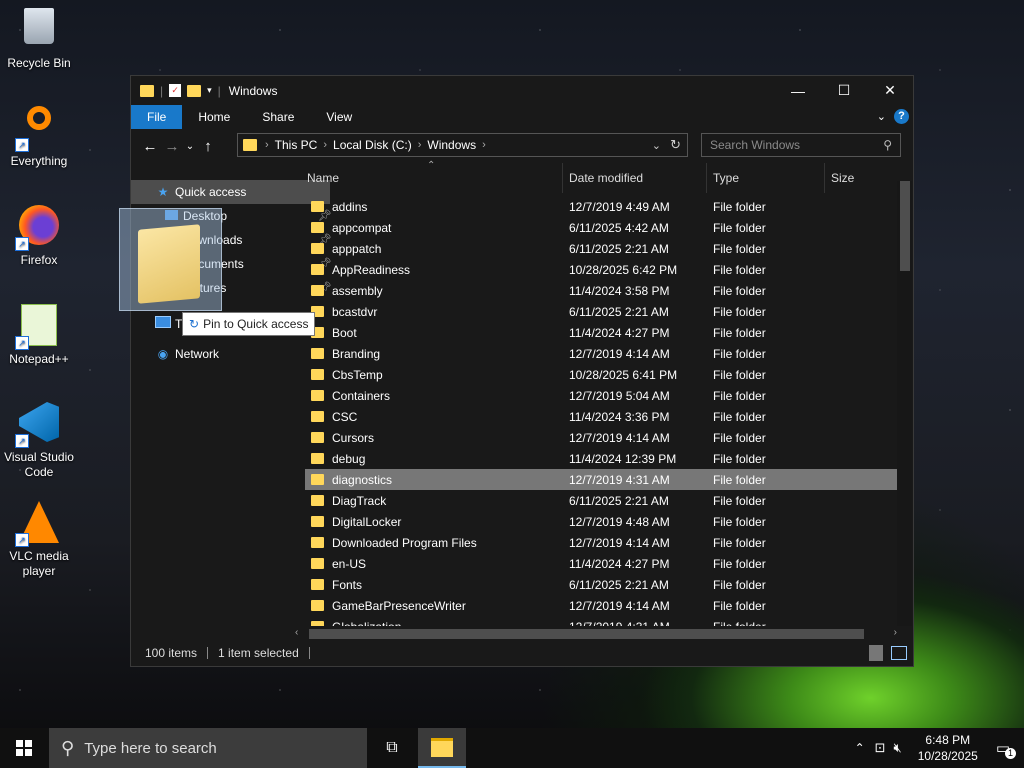 The height and width of the screenshot is (768, 1024). I want to click on file-row: apppatch 6/11/2025 2:21 AM File folder, so click(601, 248).